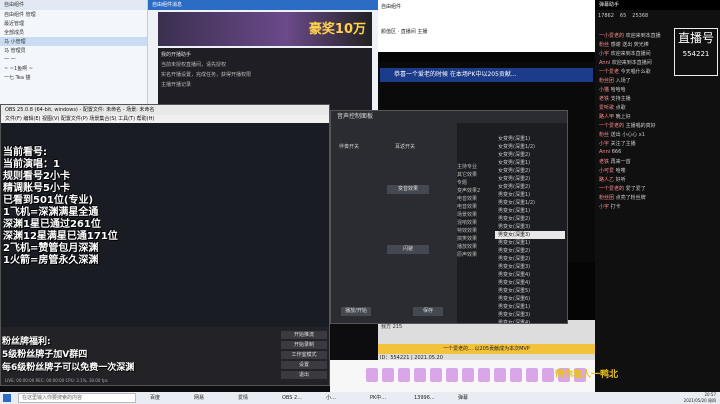 The height and width of the screenshot is (404, 720). What do you see at coordinates (475, 215) in the screenshot?
I see `voice-category: 场景效果` at bounding box center [475, 215].